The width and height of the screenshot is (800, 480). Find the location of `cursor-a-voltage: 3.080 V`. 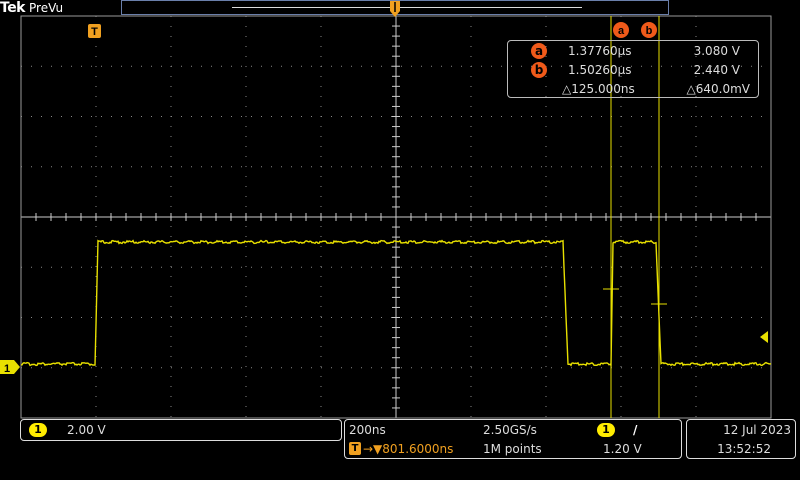

cursor-a-voltage: 3.080 V is located at coordinates (716, 51).